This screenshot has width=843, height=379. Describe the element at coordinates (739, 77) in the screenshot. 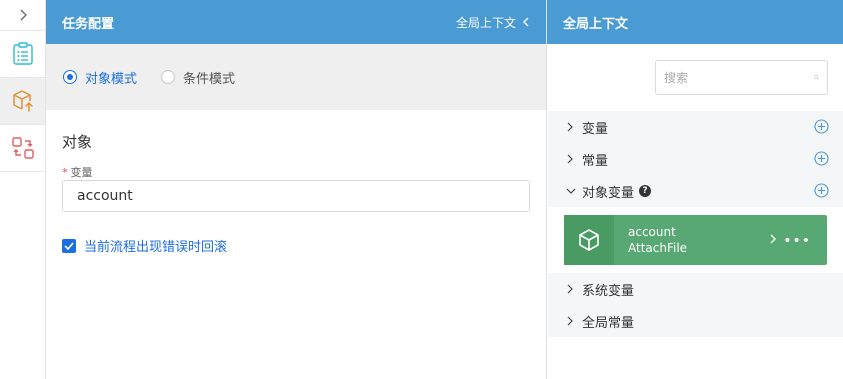

I see `search-input` at that location.